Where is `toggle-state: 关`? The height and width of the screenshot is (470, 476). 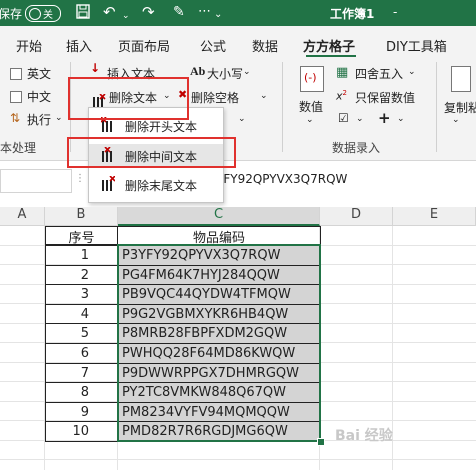 toggle-state: 关 is located at coordinates (48, 15).